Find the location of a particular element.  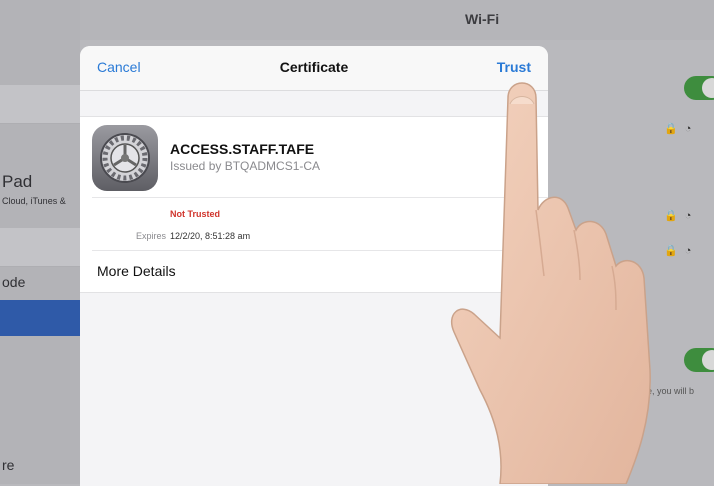

expires-label: Expires is located at coordinates (150, 236).